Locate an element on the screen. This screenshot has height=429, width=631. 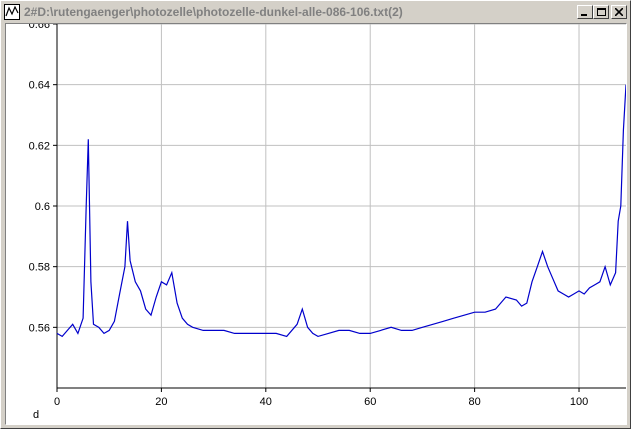
y-tick-label: 0.58 is located at coordinates (39, 268).